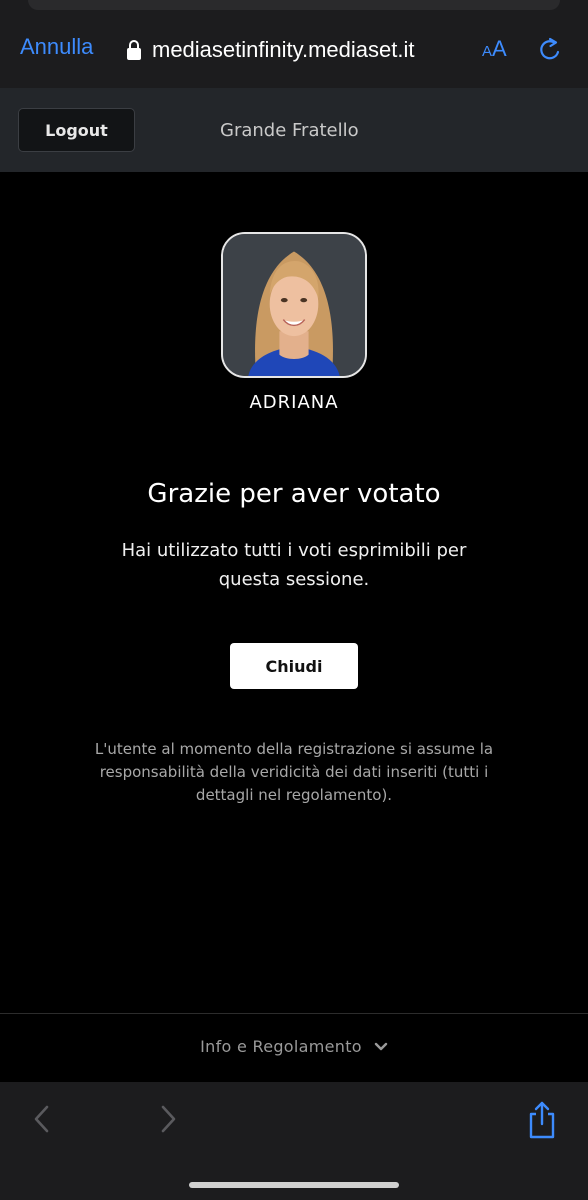 This screenshot has width=588, height=1200. I want to click on text-size-button: AA, so click(494, 49).